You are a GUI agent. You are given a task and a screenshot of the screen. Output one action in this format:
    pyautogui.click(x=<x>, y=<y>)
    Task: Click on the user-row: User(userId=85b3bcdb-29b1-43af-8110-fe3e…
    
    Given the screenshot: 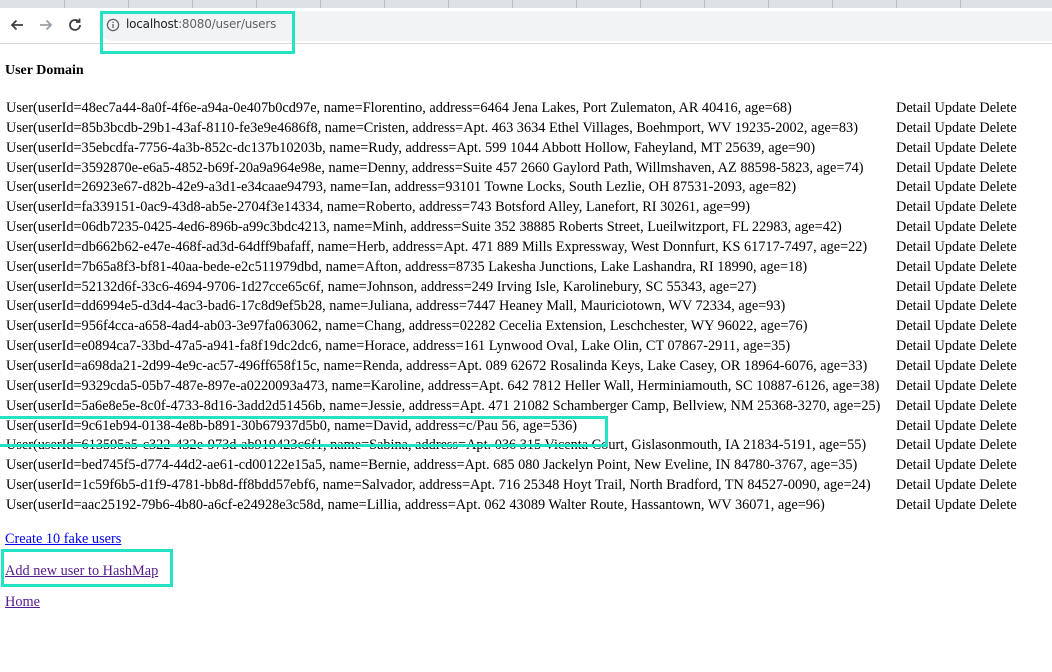 What is the action you would take?
    pyautogui.click(x=526, y=129)
    